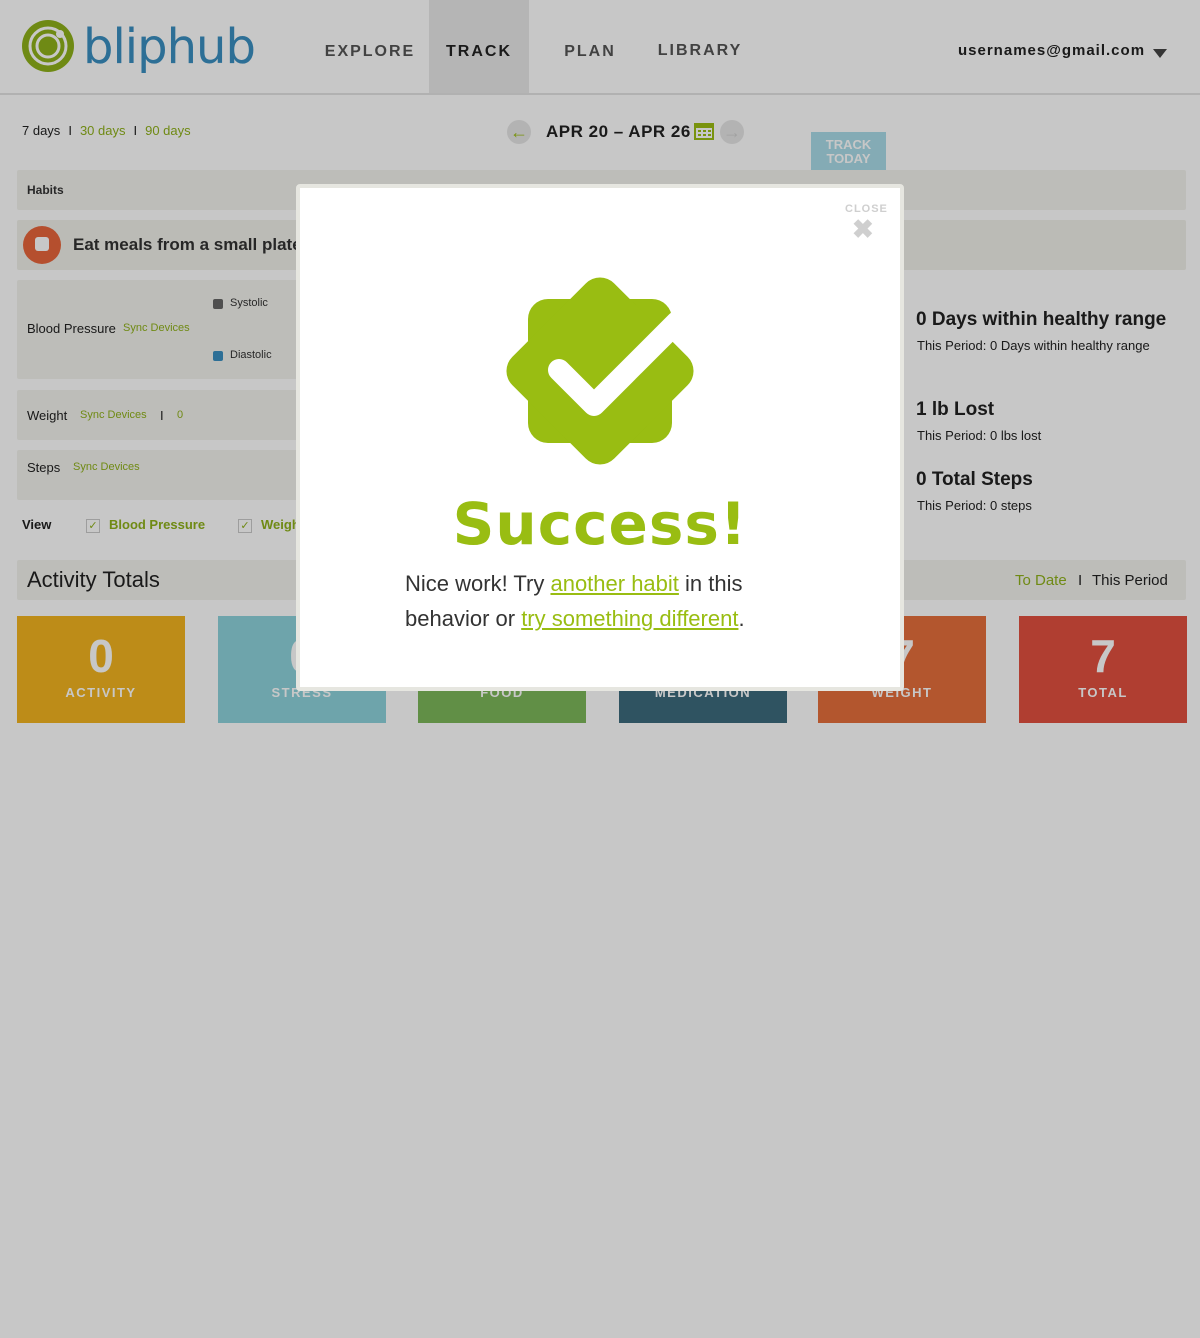  Describe the element at coordinates (629, 618) in the screenshot. I see `try-something-different-link: try something different` at that location.